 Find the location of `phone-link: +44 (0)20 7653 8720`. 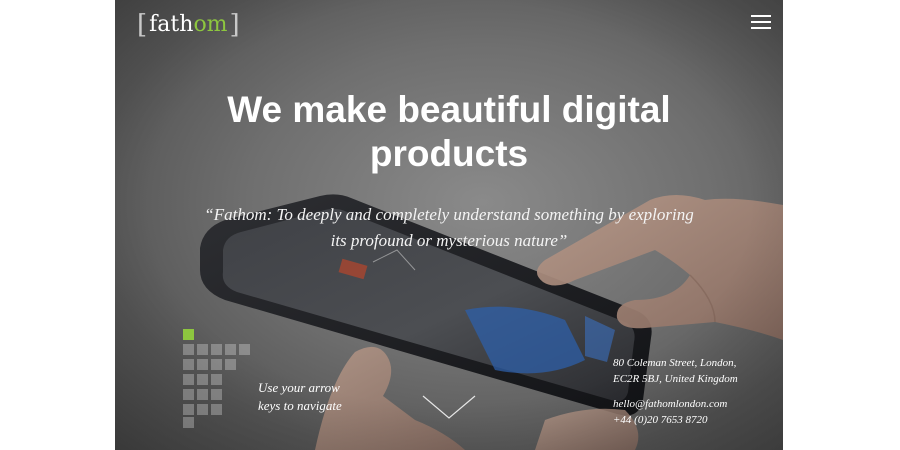

phone-link: +44 (0)20 7653 8720 is located at coordinates (670, 420).